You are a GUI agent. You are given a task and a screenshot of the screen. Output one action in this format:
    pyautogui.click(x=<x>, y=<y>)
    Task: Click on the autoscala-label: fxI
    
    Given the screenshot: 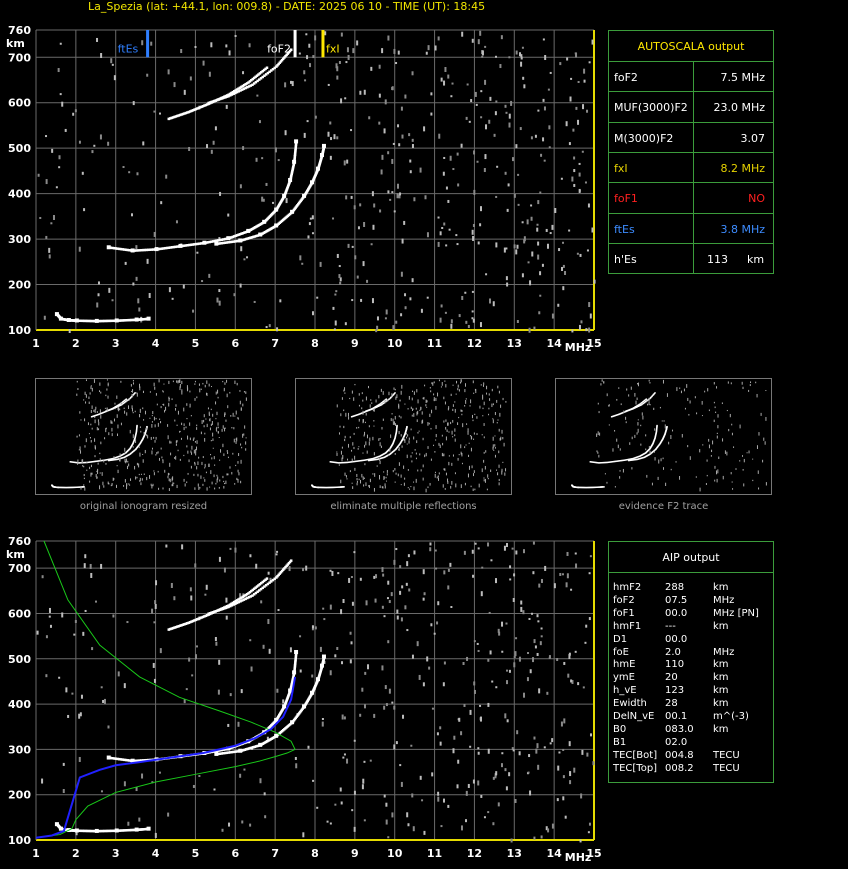 What is the action you would take?
    pyautogui.click(x=621, y=168)
    